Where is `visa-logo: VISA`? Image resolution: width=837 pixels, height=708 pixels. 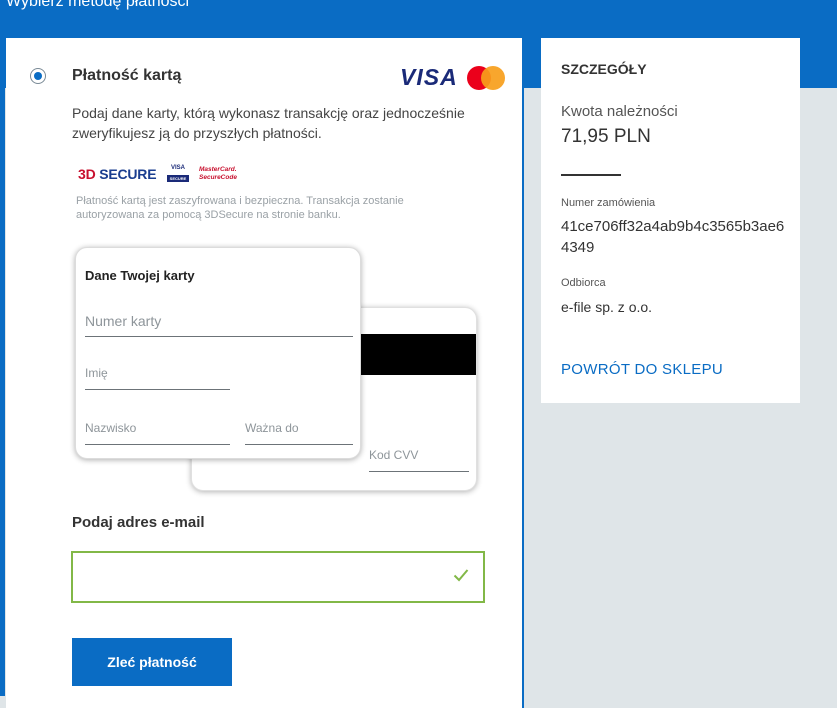
visa-logo: VISA is located at coordinates (429, 77).